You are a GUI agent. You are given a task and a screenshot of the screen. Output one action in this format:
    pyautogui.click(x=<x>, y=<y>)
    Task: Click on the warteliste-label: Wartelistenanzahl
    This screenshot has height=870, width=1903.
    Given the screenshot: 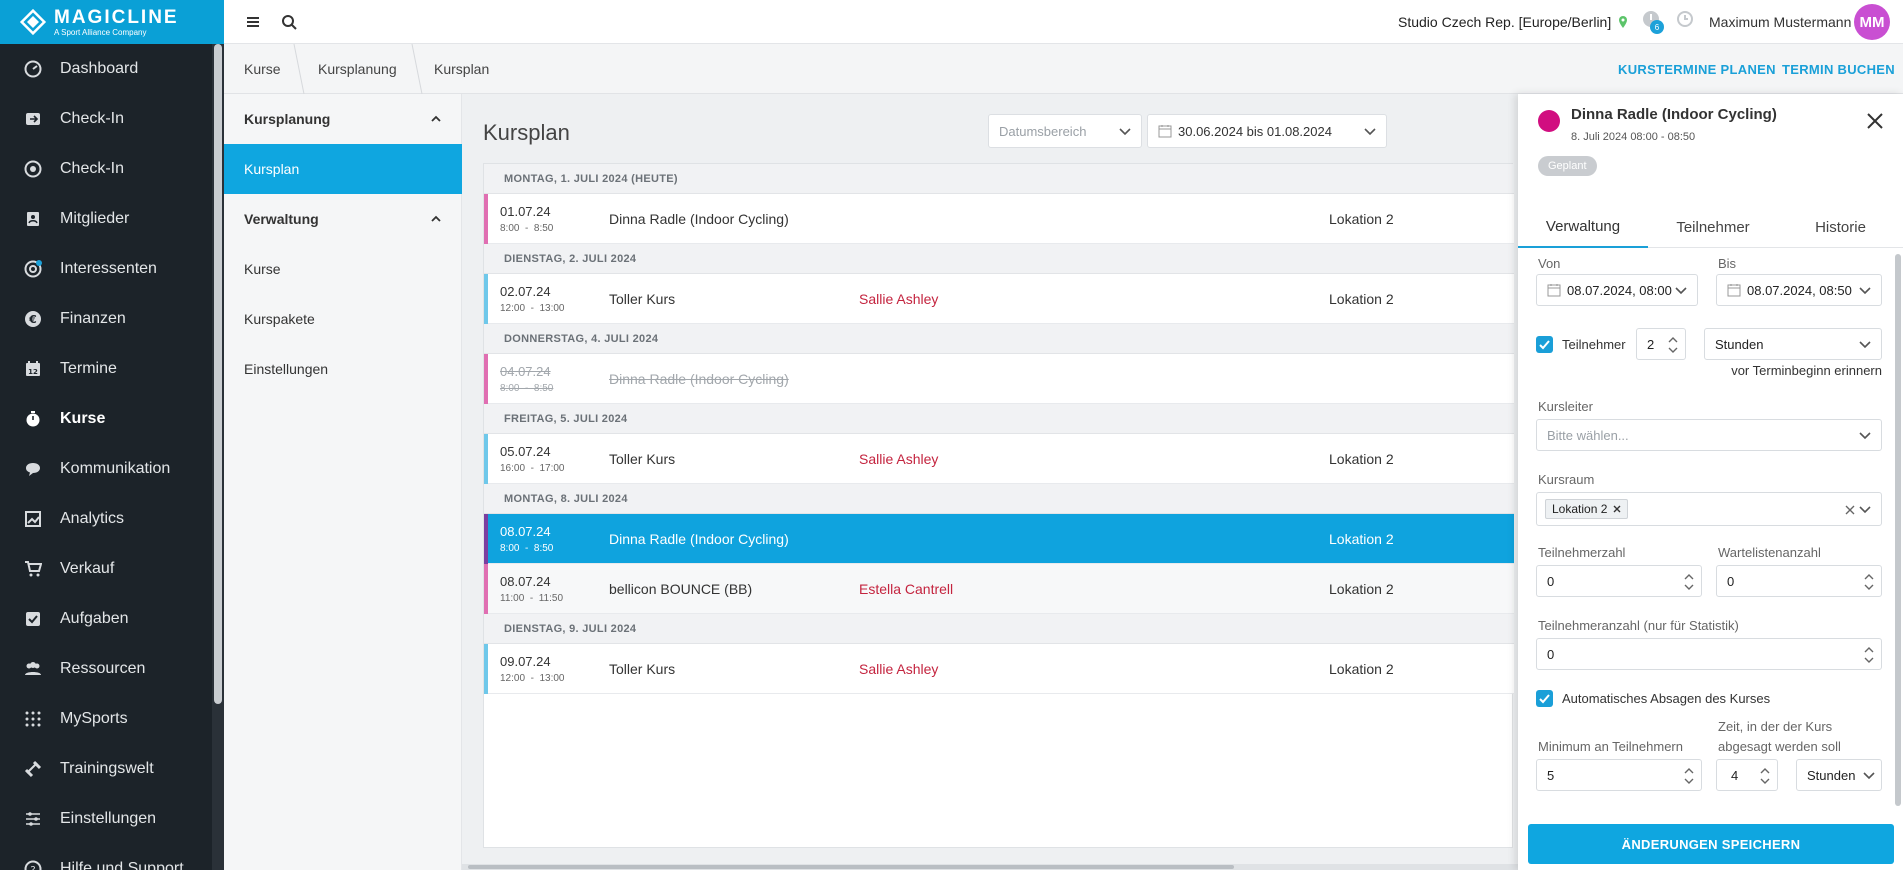 What is the action you would take?
    pyautogui.click(x=1769, y=552)
    